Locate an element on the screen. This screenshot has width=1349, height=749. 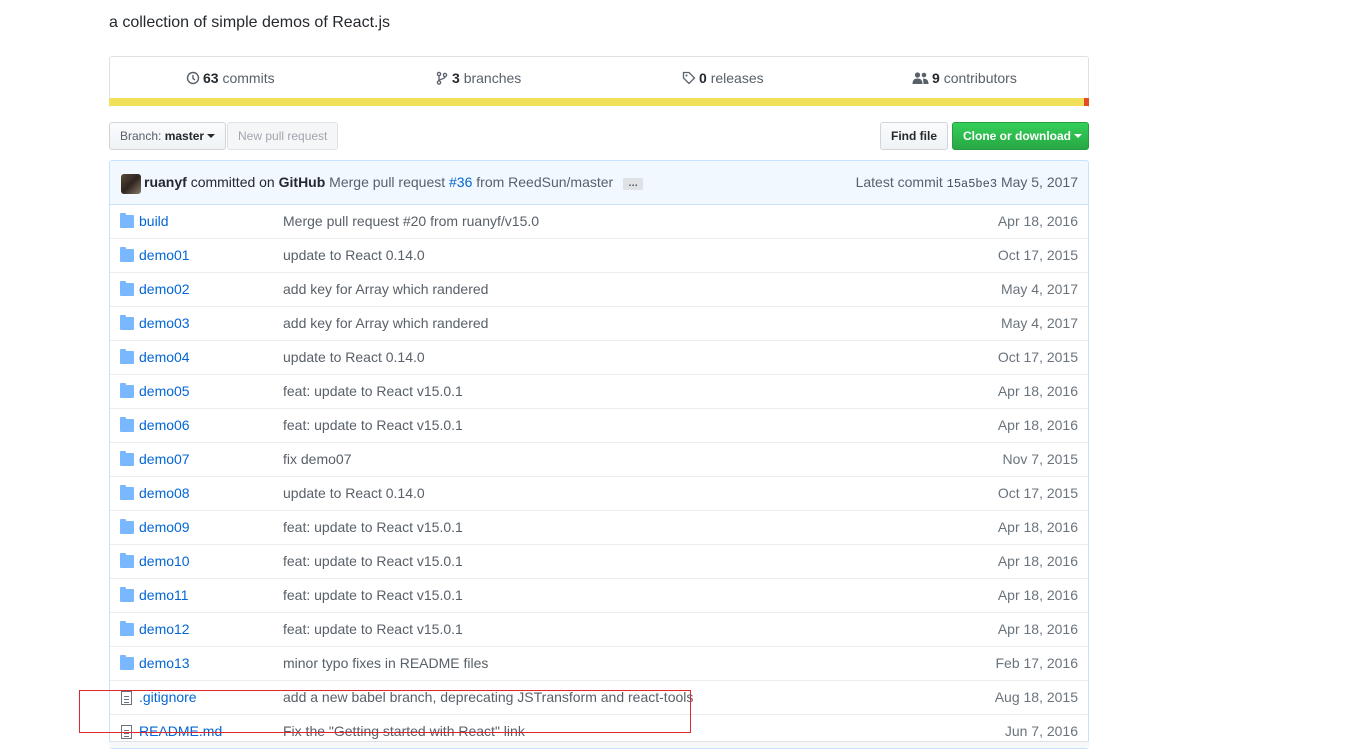
file-name-link: demo04 is located at coordinates (164, 357).